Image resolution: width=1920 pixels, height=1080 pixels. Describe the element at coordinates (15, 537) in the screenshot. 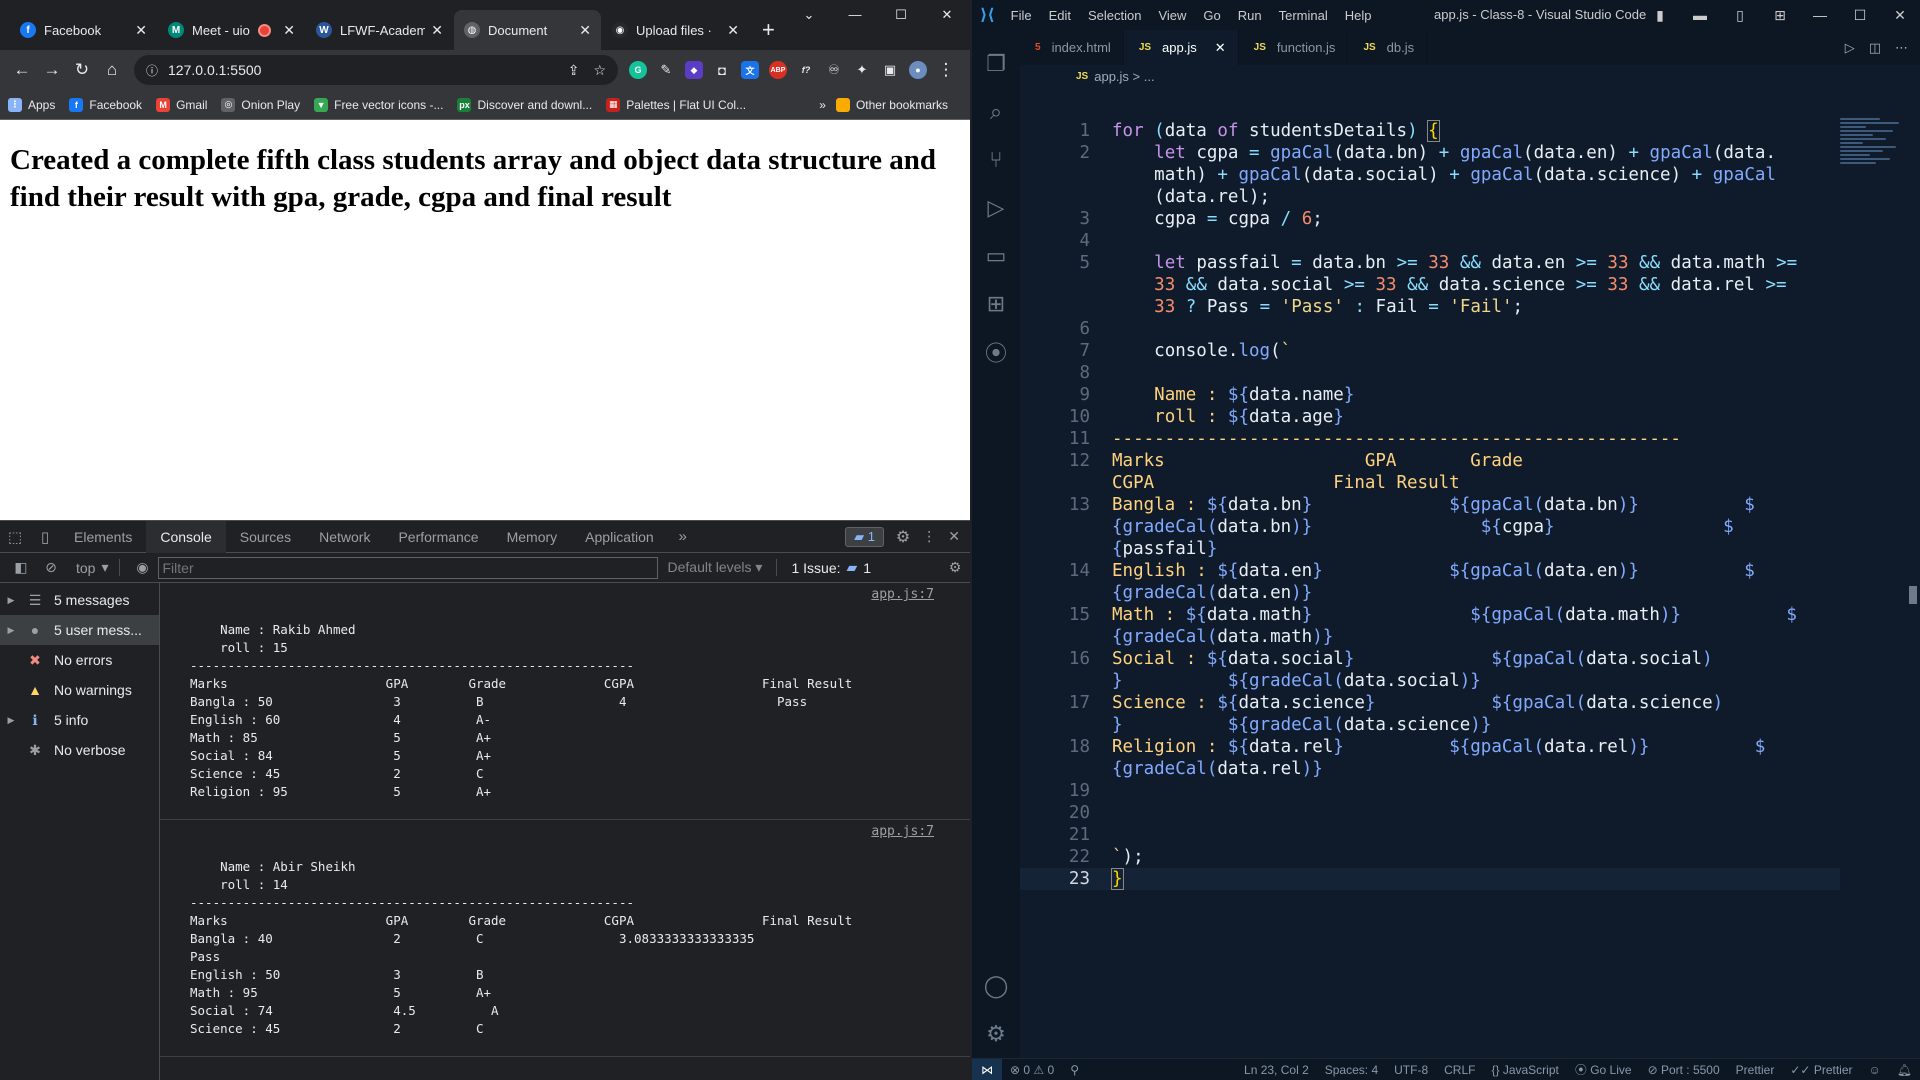

I see `inspect-element-icon: ⬚` at that location.